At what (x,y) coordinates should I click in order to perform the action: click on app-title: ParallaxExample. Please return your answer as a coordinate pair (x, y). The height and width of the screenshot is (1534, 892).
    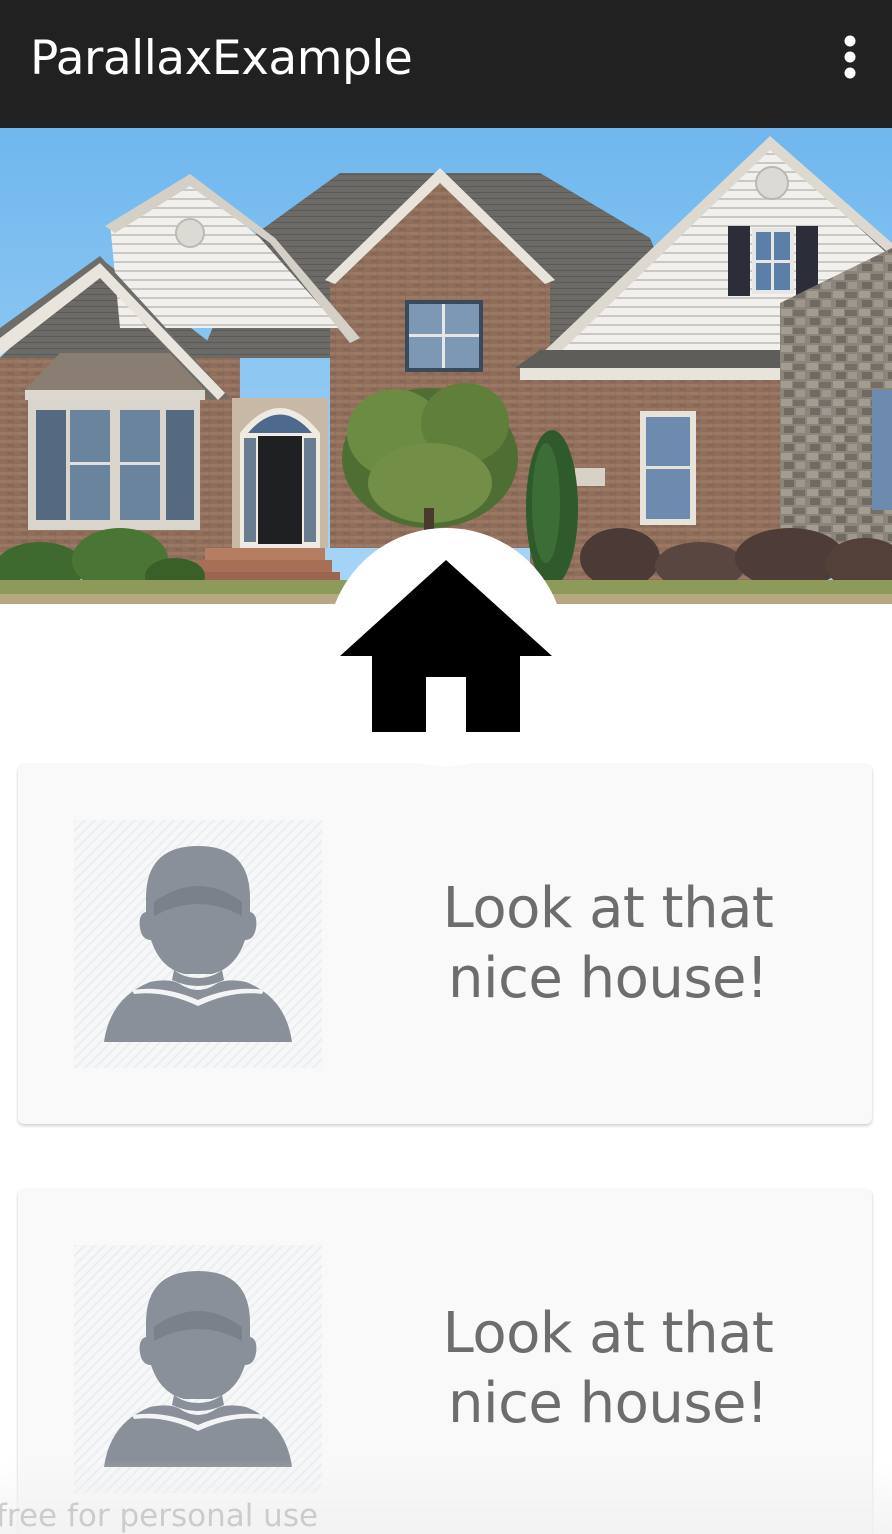
    Looking at the image, I should click on (221, 58).